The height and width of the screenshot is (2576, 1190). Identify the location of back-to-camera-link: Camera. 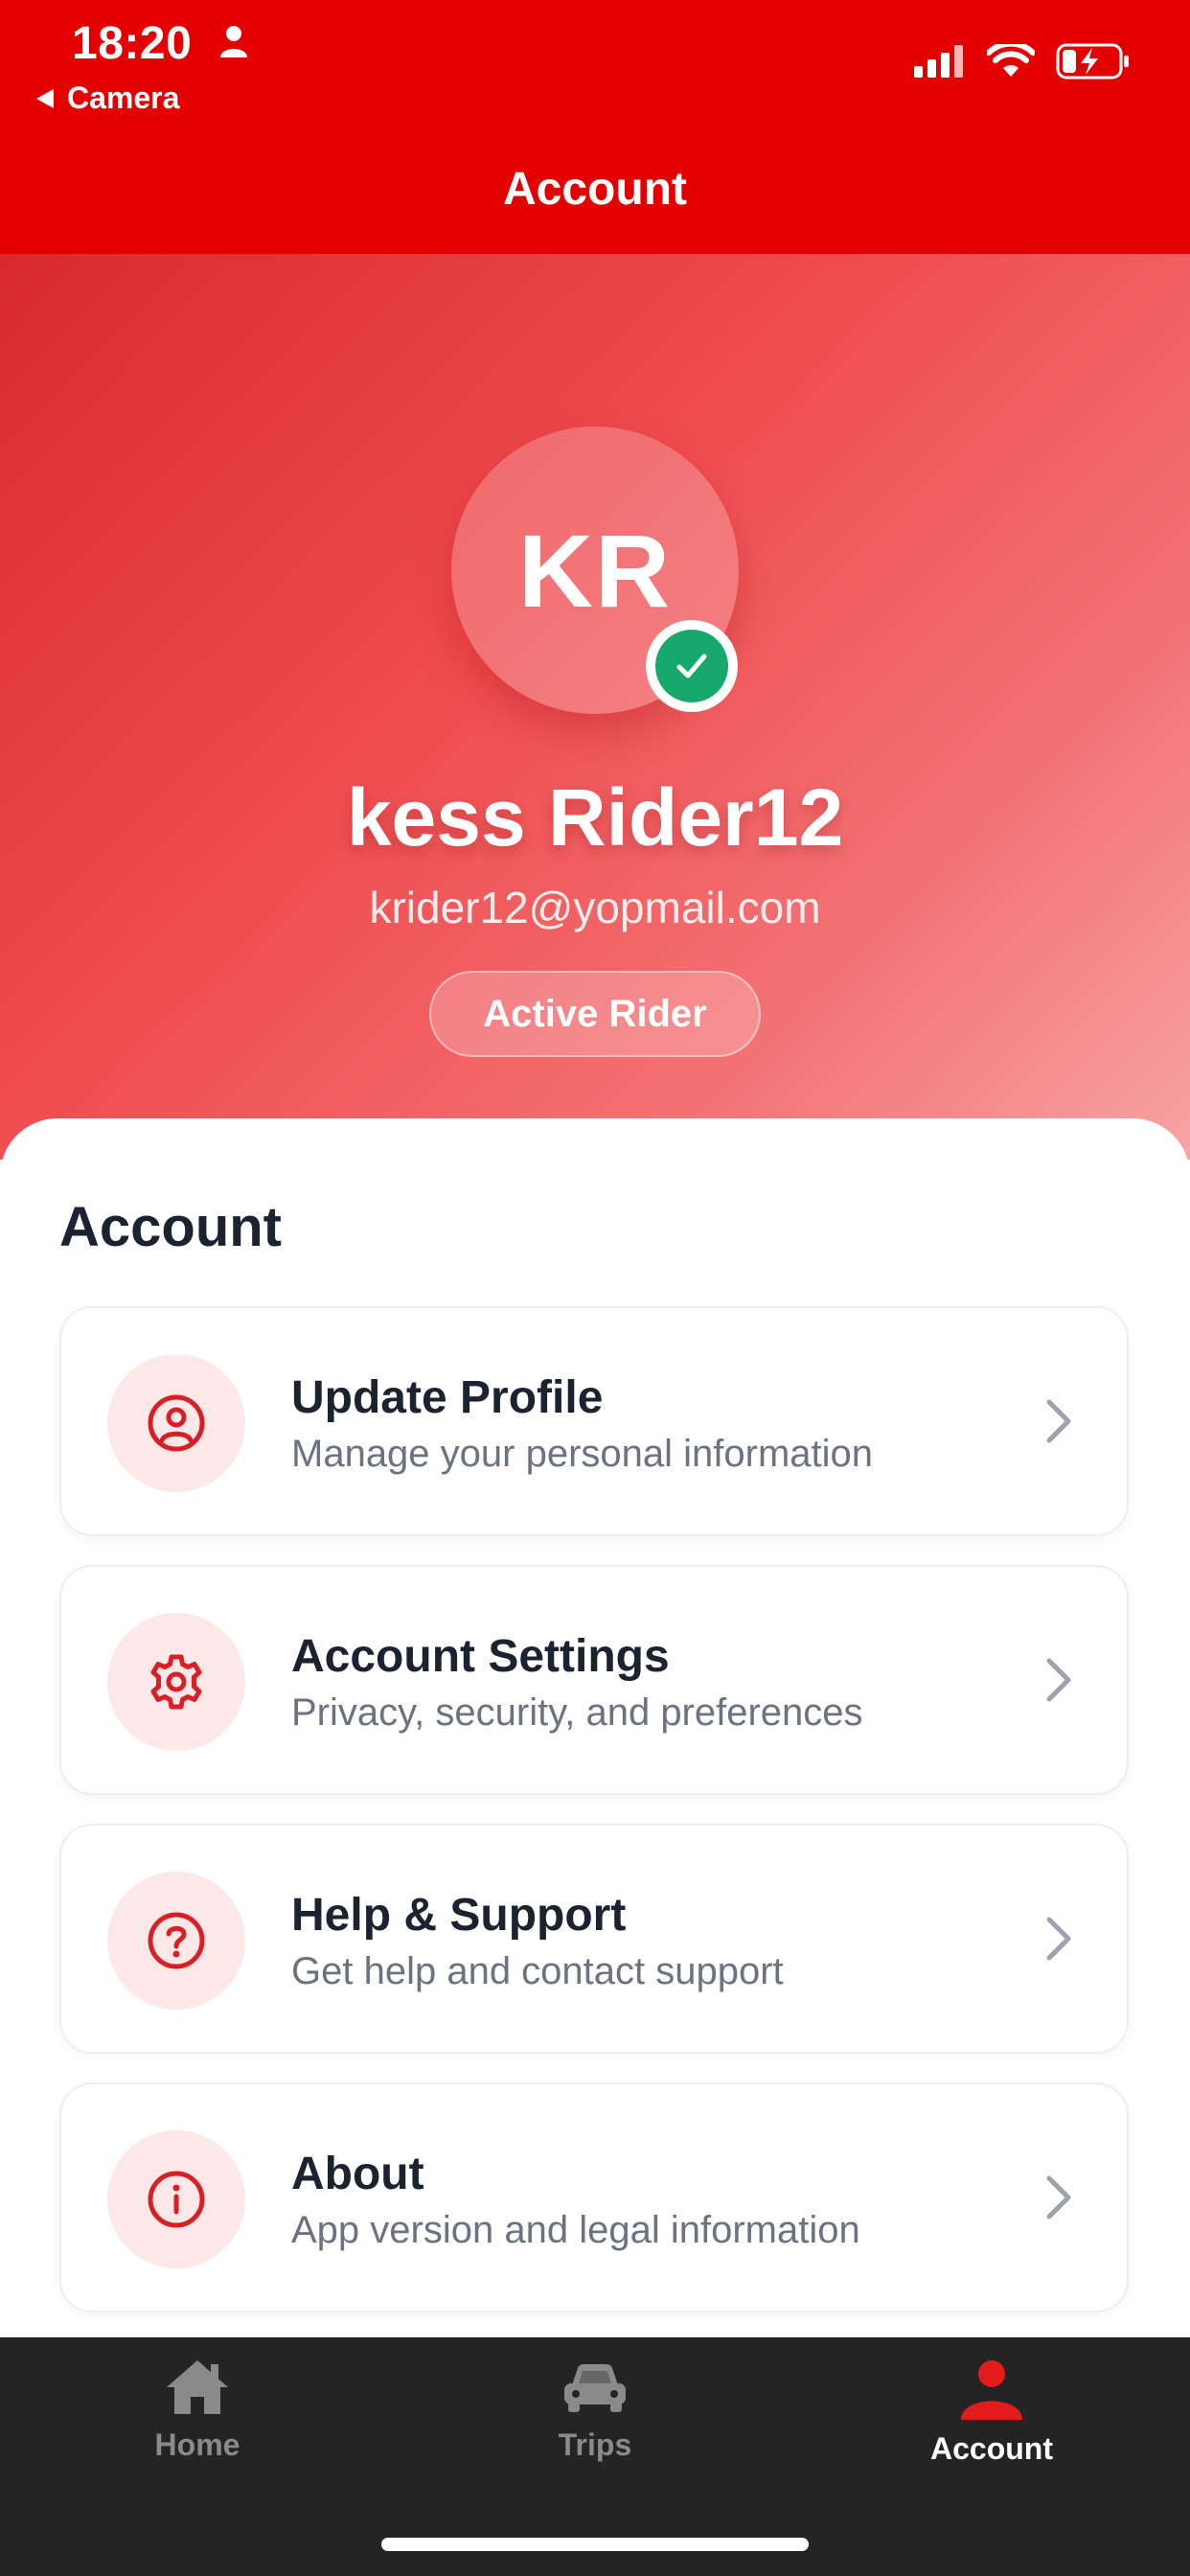
(107, 98).